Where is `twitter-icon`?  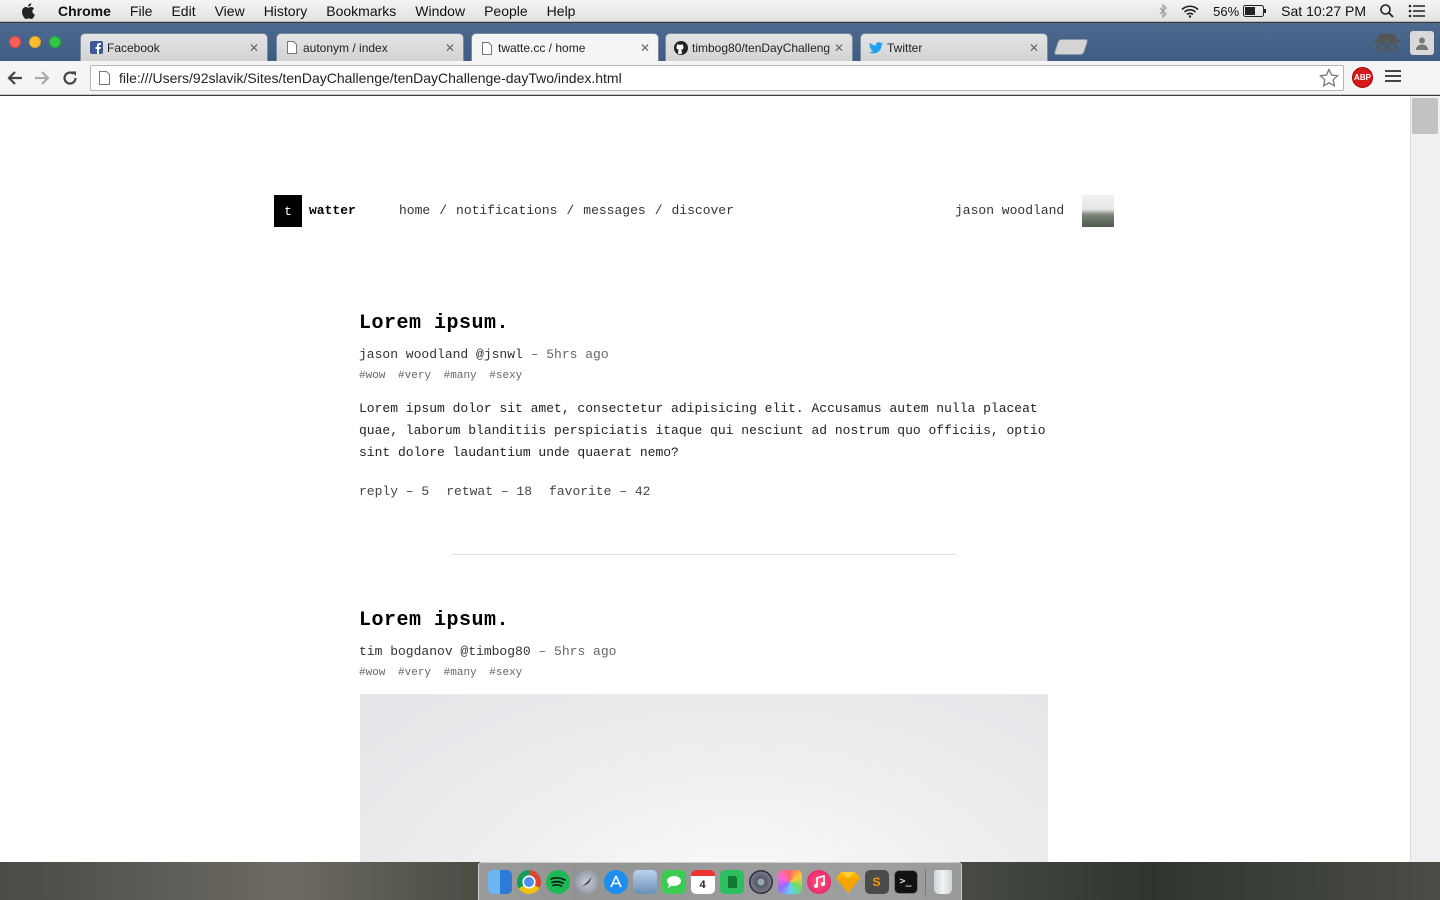
twitter-icon is located at coordinates (876, 48).